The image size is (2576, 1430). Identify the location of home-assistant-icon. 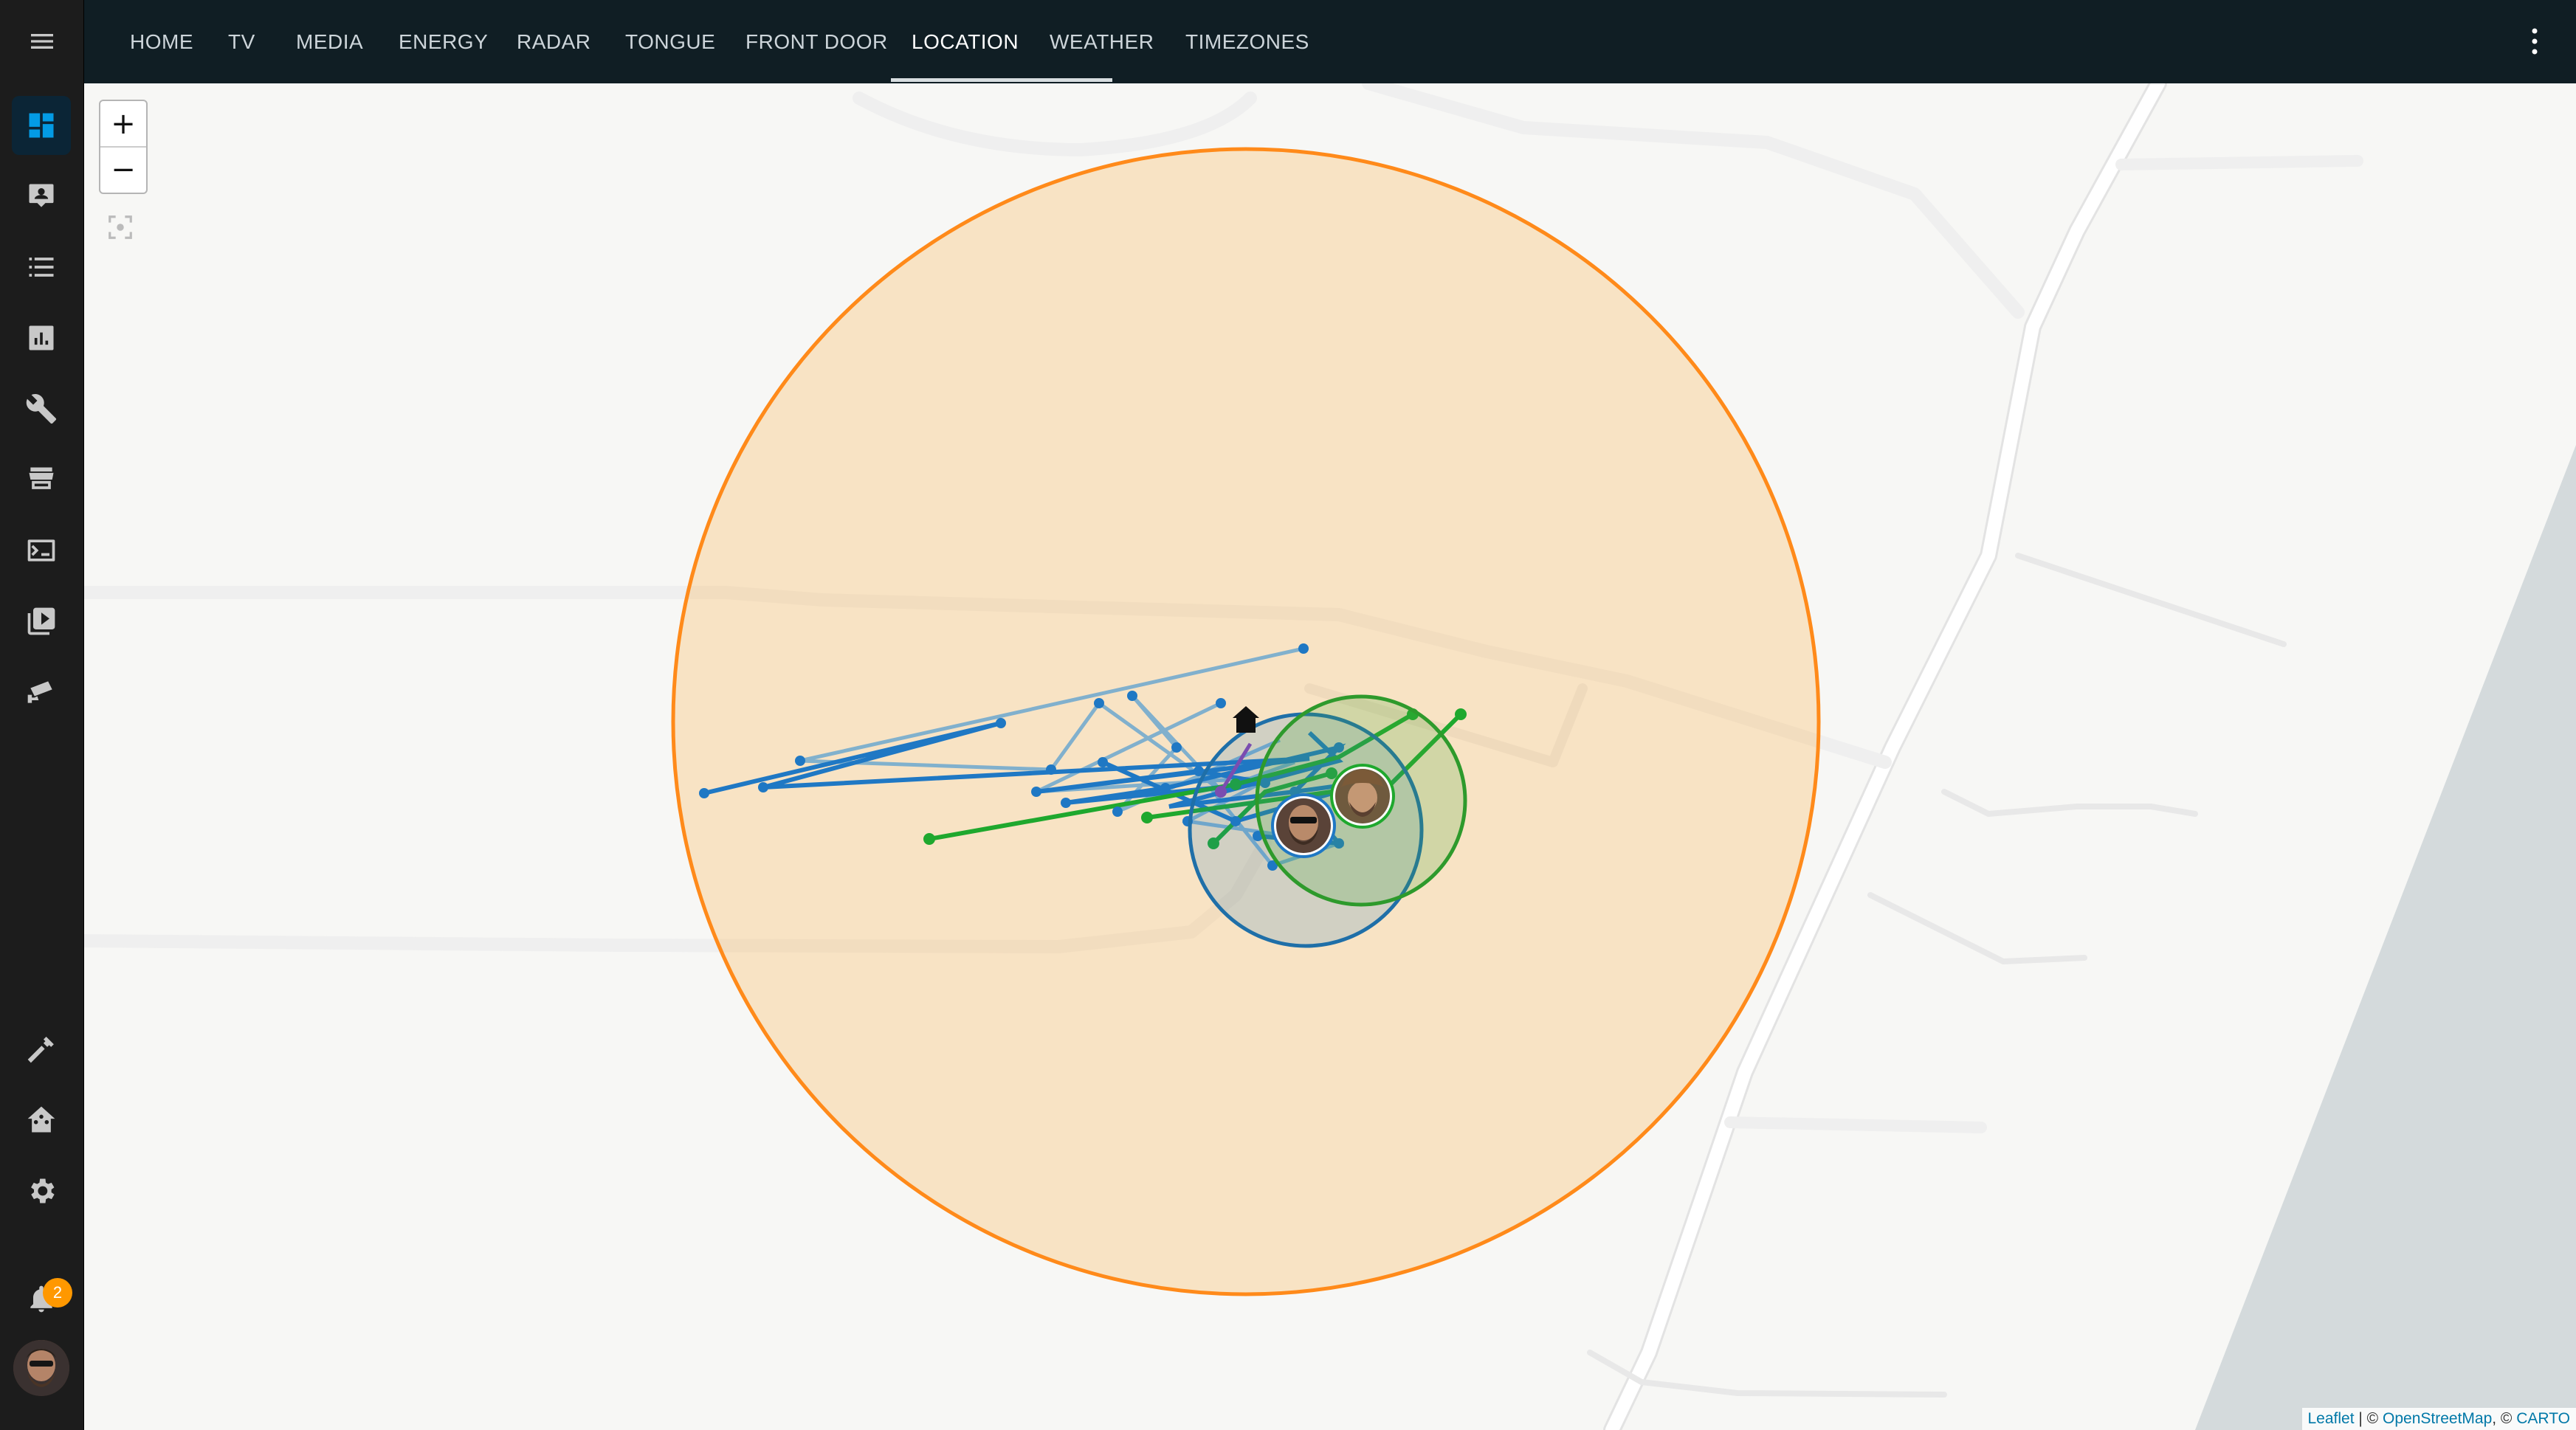
(41, 1119).